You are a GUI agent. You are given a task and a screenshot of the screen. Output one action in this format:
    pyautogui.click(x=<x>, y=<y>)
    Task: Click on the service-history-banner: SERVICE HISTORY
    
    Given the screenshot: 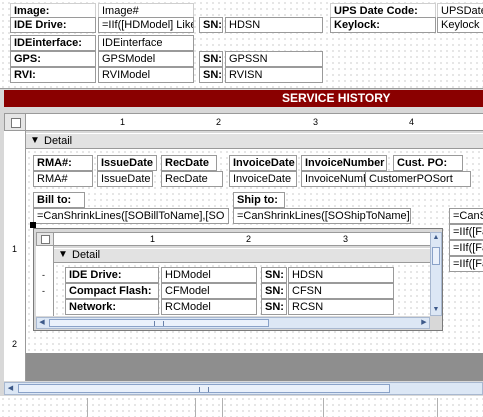 What is the action you would take?
    pyautogui.click(x=243, y=98)
    